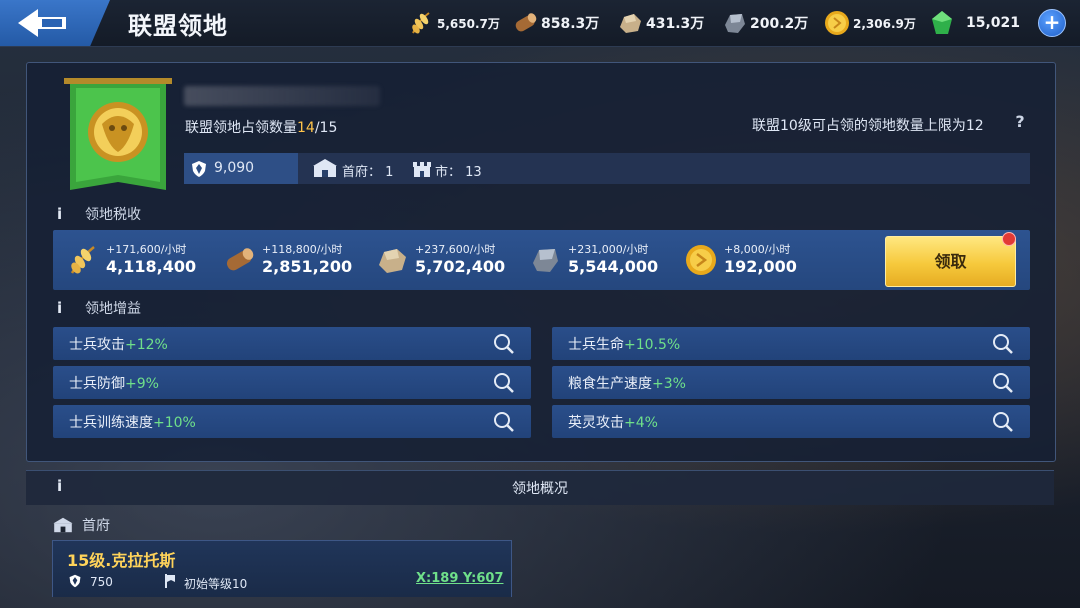 The width and height of the screenshot is (1080, 608). Describe the element at coordinates (884, 23) in the screenshot. I see `gold-amount: 2,306.9万` at that location.